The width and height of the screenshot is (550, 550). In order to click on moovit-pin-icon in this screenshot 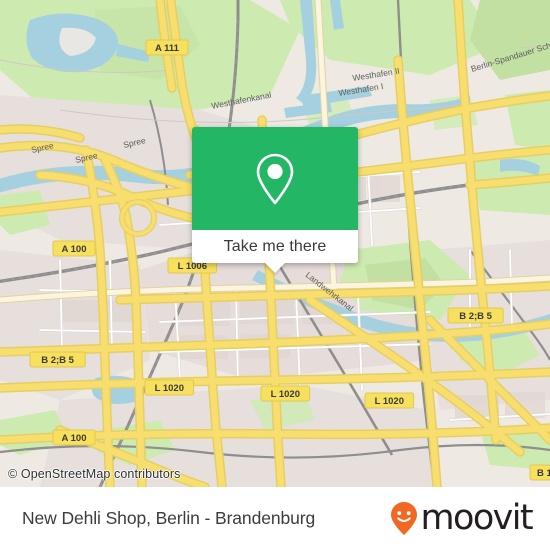, I will do `click(403, 518)`.